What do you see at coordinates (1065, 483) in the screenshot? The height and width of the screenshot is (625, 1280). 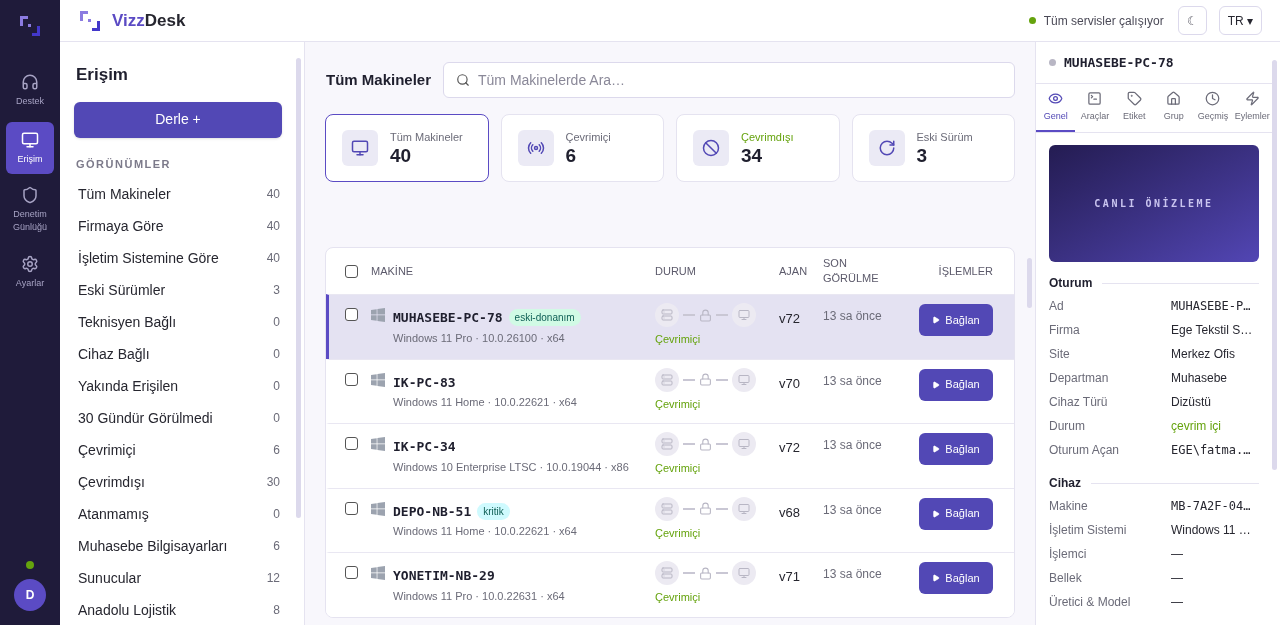 I see `section-title: Cihaz` at bounding box center [1065, 483].